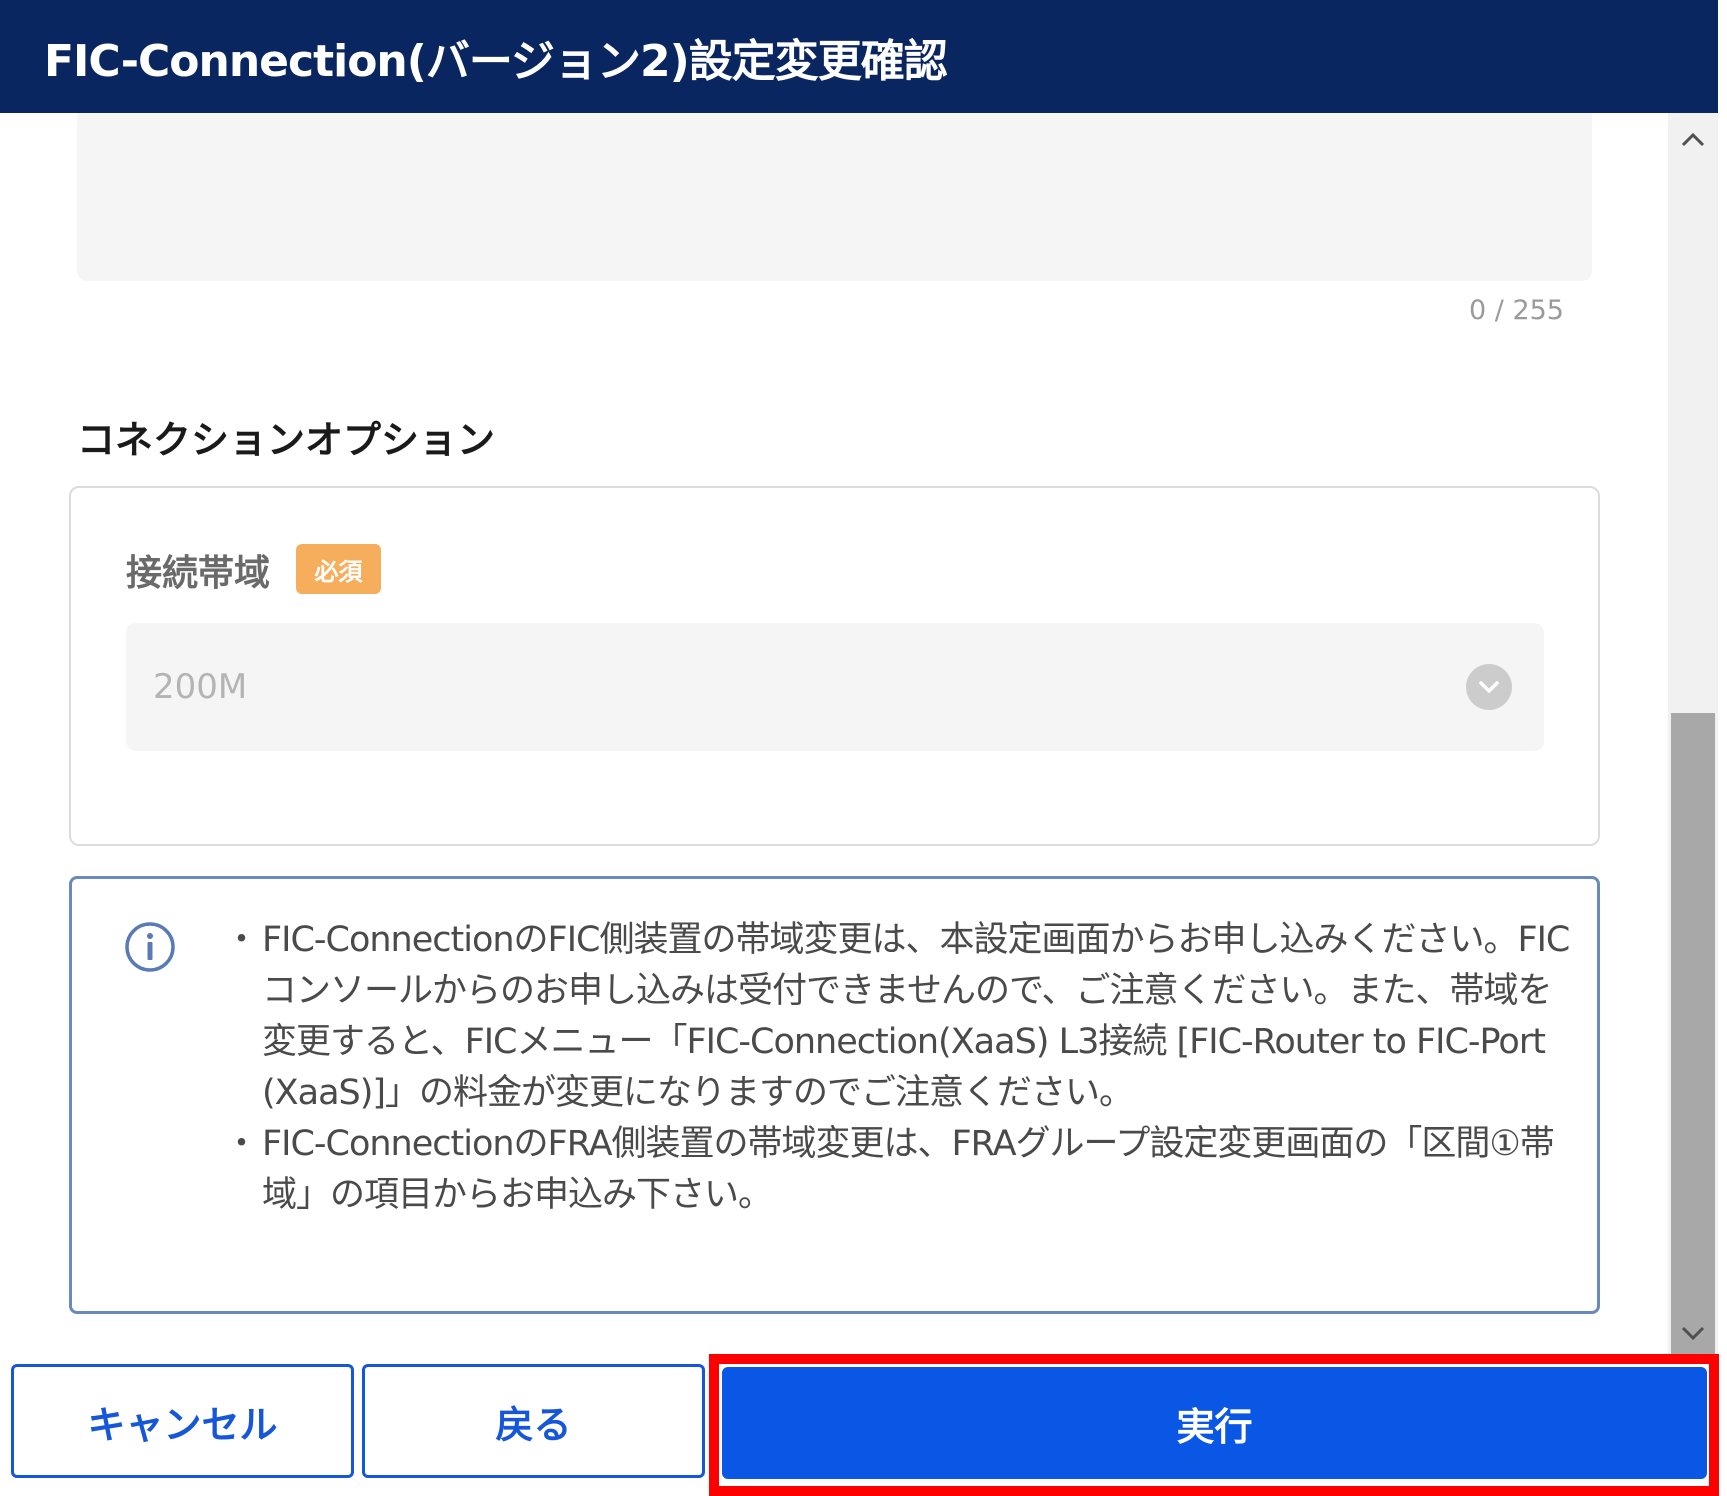 The image size is (1727, 1496). What do you see at coordinates (834, 197) in the screenshot?
I see `remarks-textarea` at bounding box center [834, 197].